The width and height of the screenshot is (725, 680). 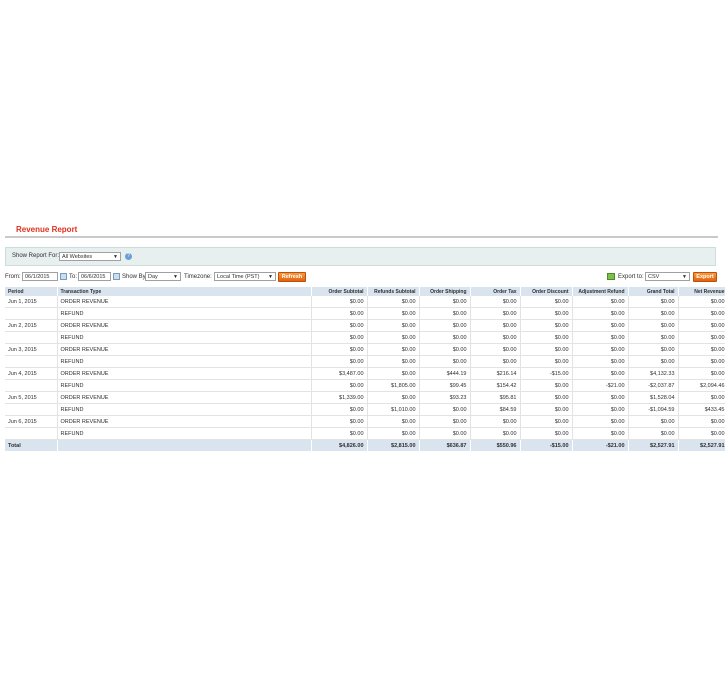 What do you see at coordinates (631, 277) in the screenshot?
I see `export-label: Export to:` at bounding box center [631, 277].